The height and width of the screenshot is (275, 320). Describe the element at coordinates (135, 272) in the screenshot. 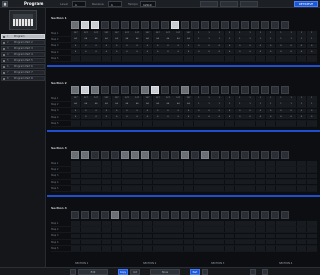

I see `init-button: Init` at that location.